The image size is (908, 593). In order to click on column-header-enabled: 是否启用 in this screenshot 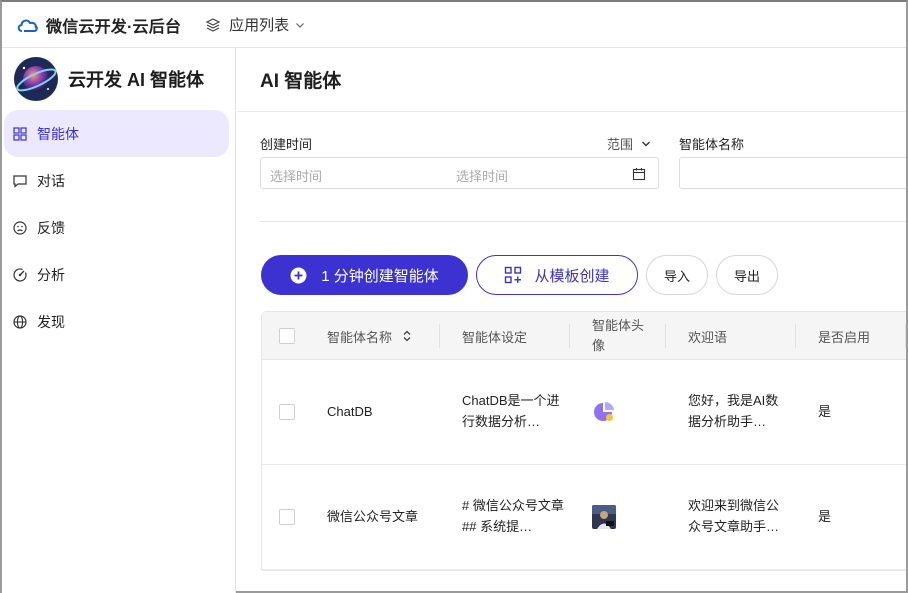, I will do `click(844, 336)`.